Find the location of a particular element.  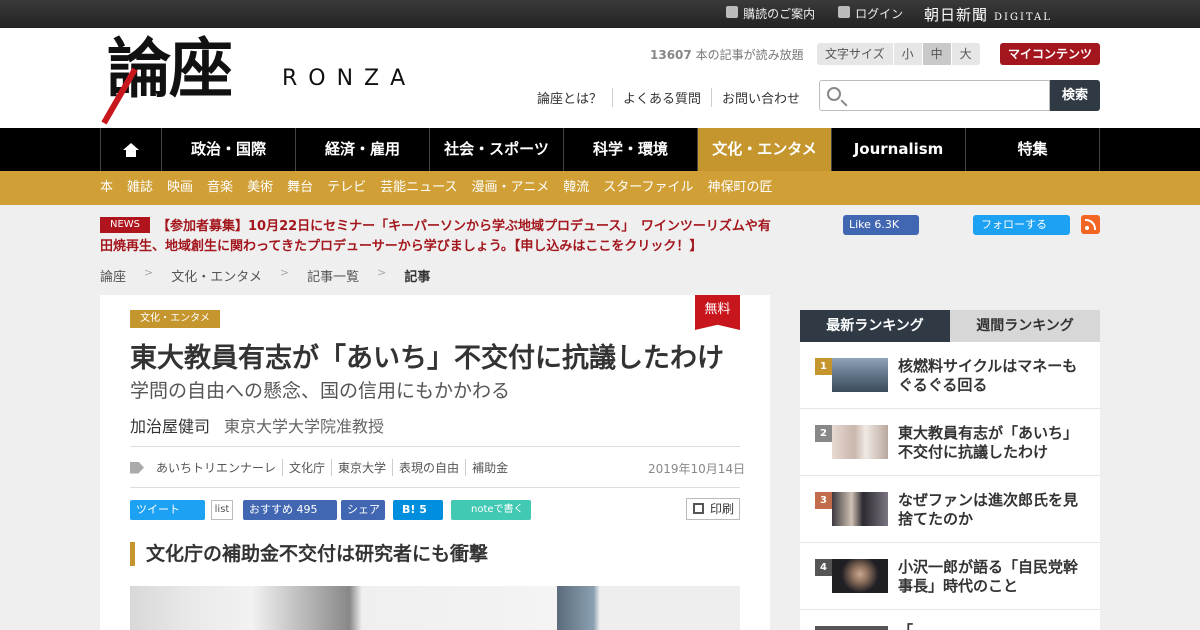

ranking-item: 2 東大教員有志が「あいち」不交付に抗議したわけ is located at coordinates (950, 442).